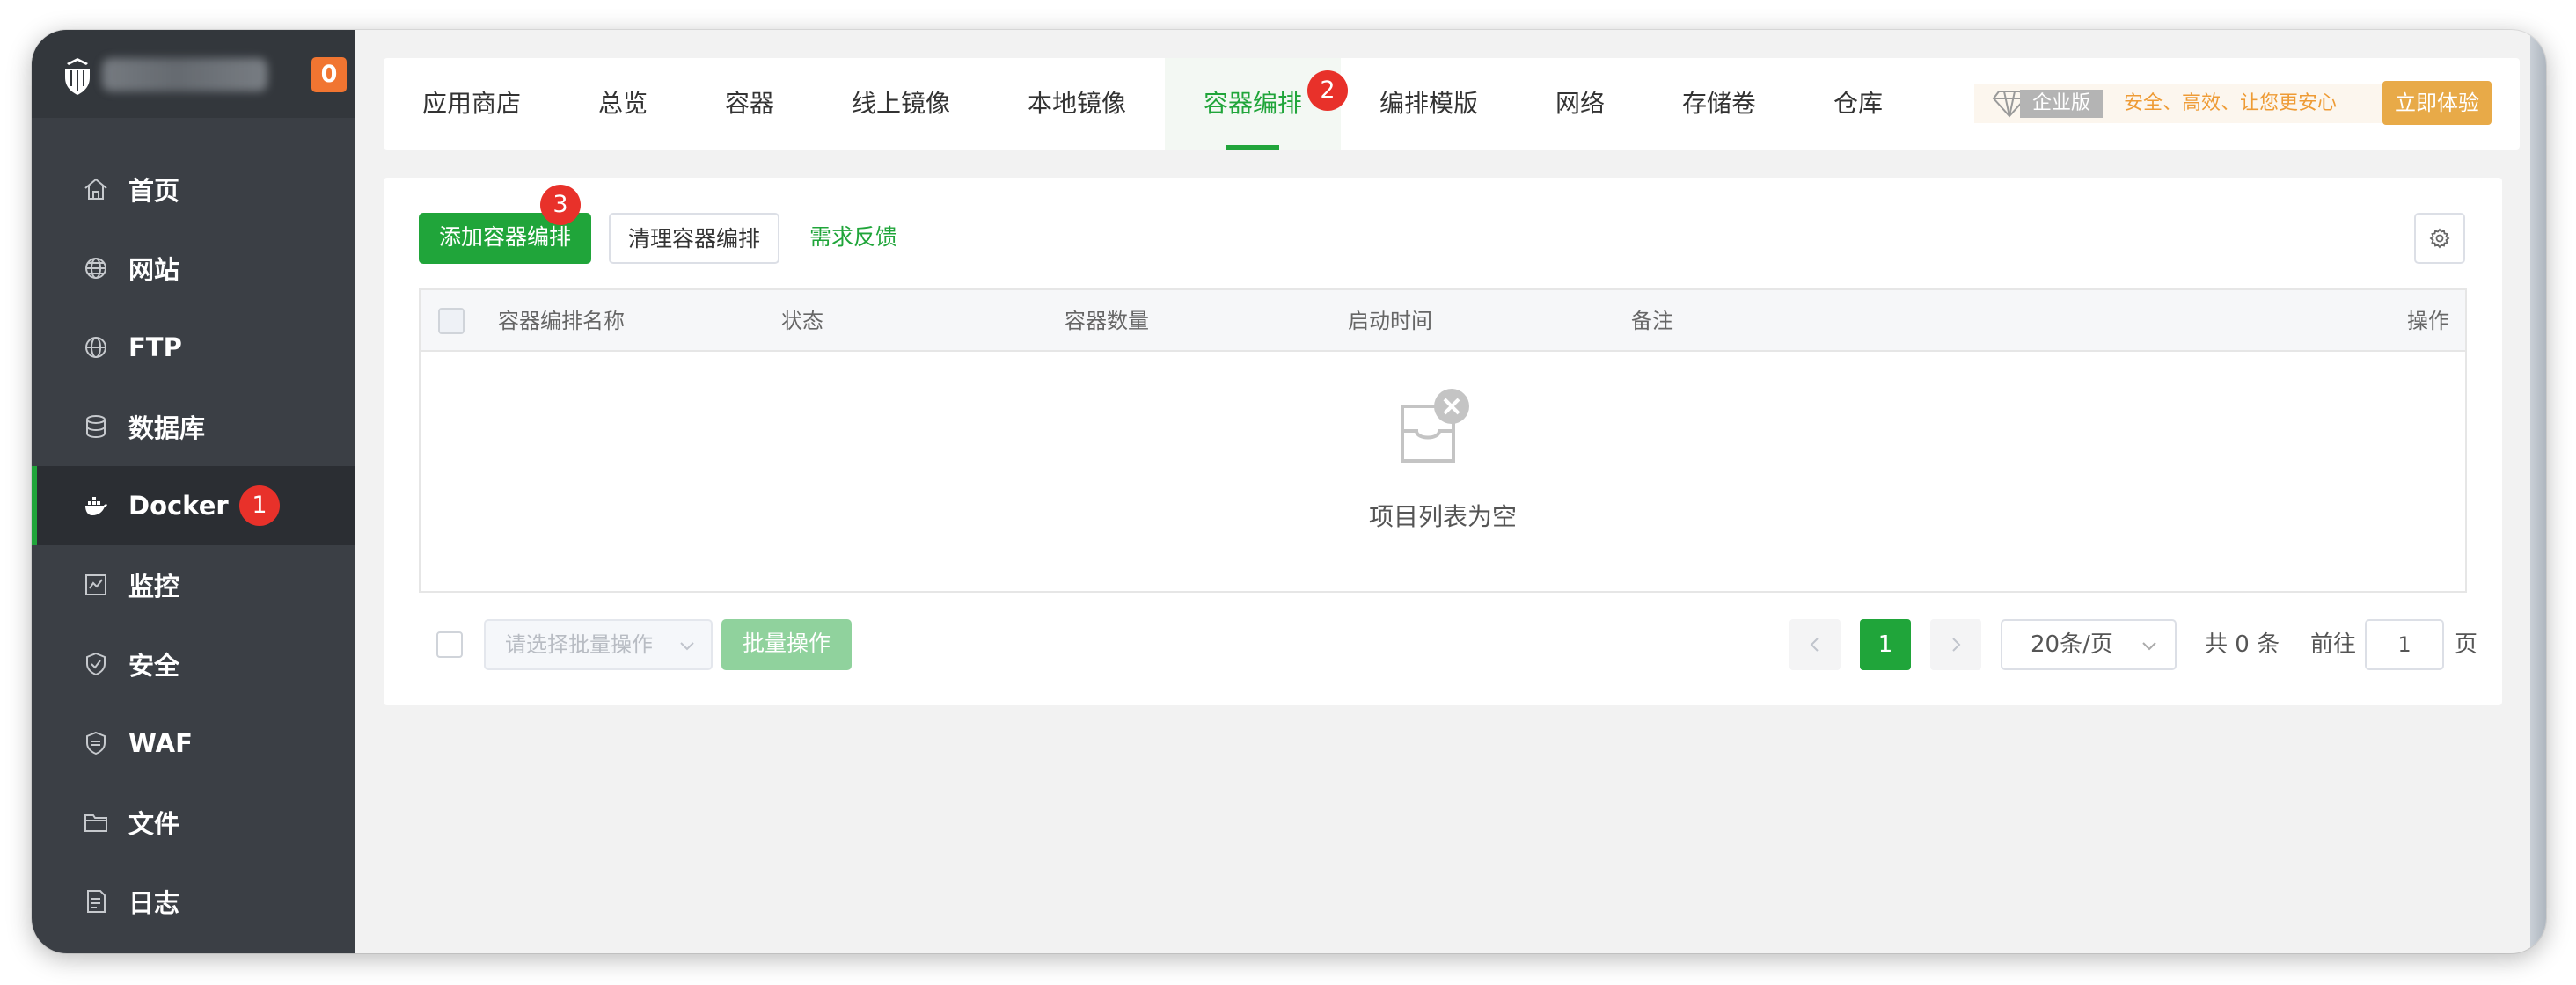 The image size is (2576, 985). What do you see at coordinates (1252, 104) in the screenshot?
I see `tab-compose-label: 容器编排` at bounding box center [1252, 104].